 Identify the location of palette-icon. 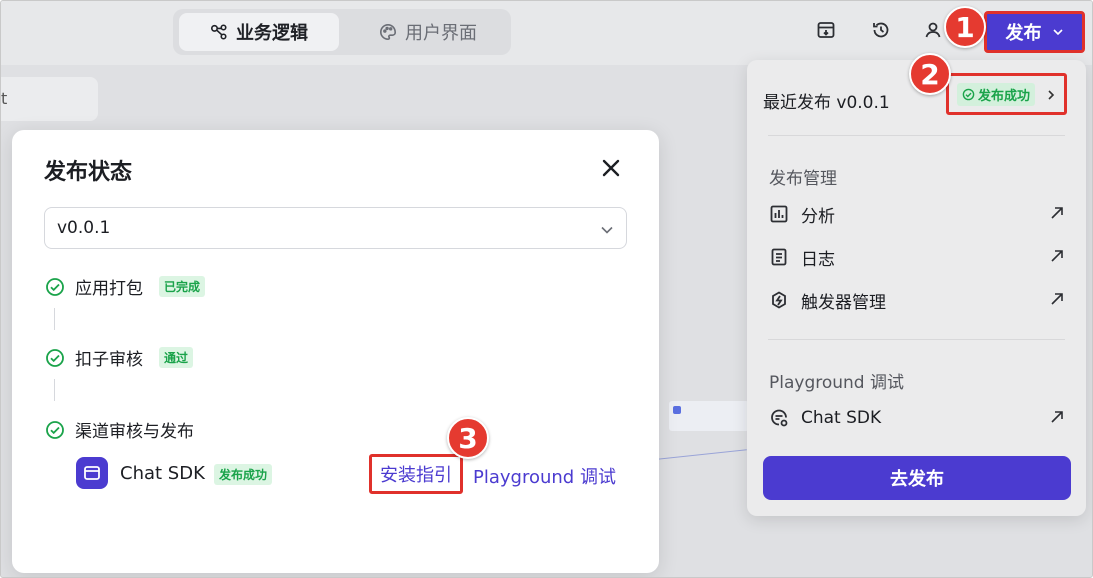
(388, 32).